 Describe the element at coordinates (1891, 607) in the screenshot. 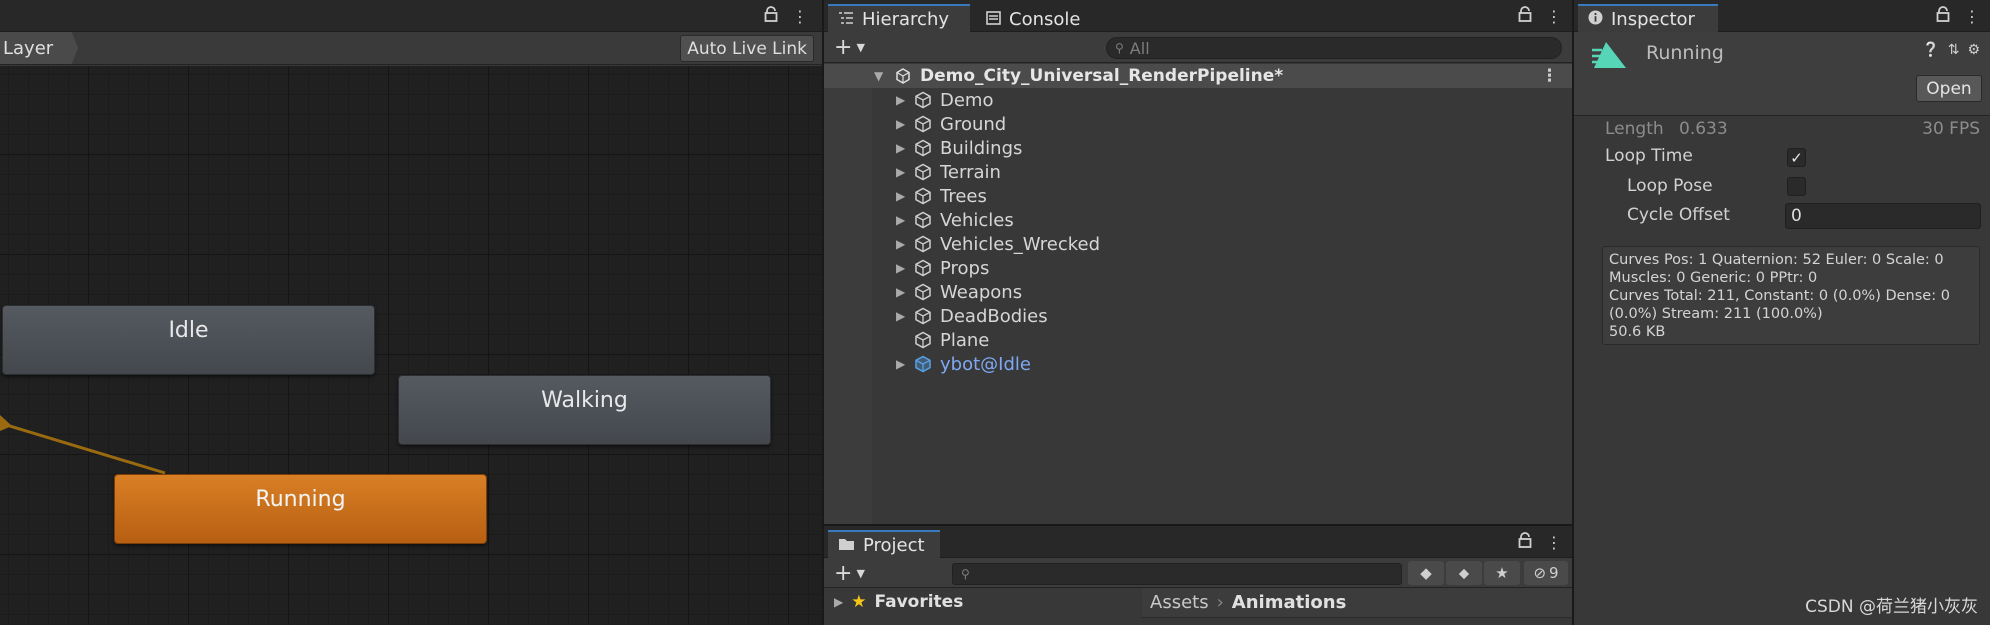

I see `watermark: CSDN @荷兰猪小灰灰` at that location.